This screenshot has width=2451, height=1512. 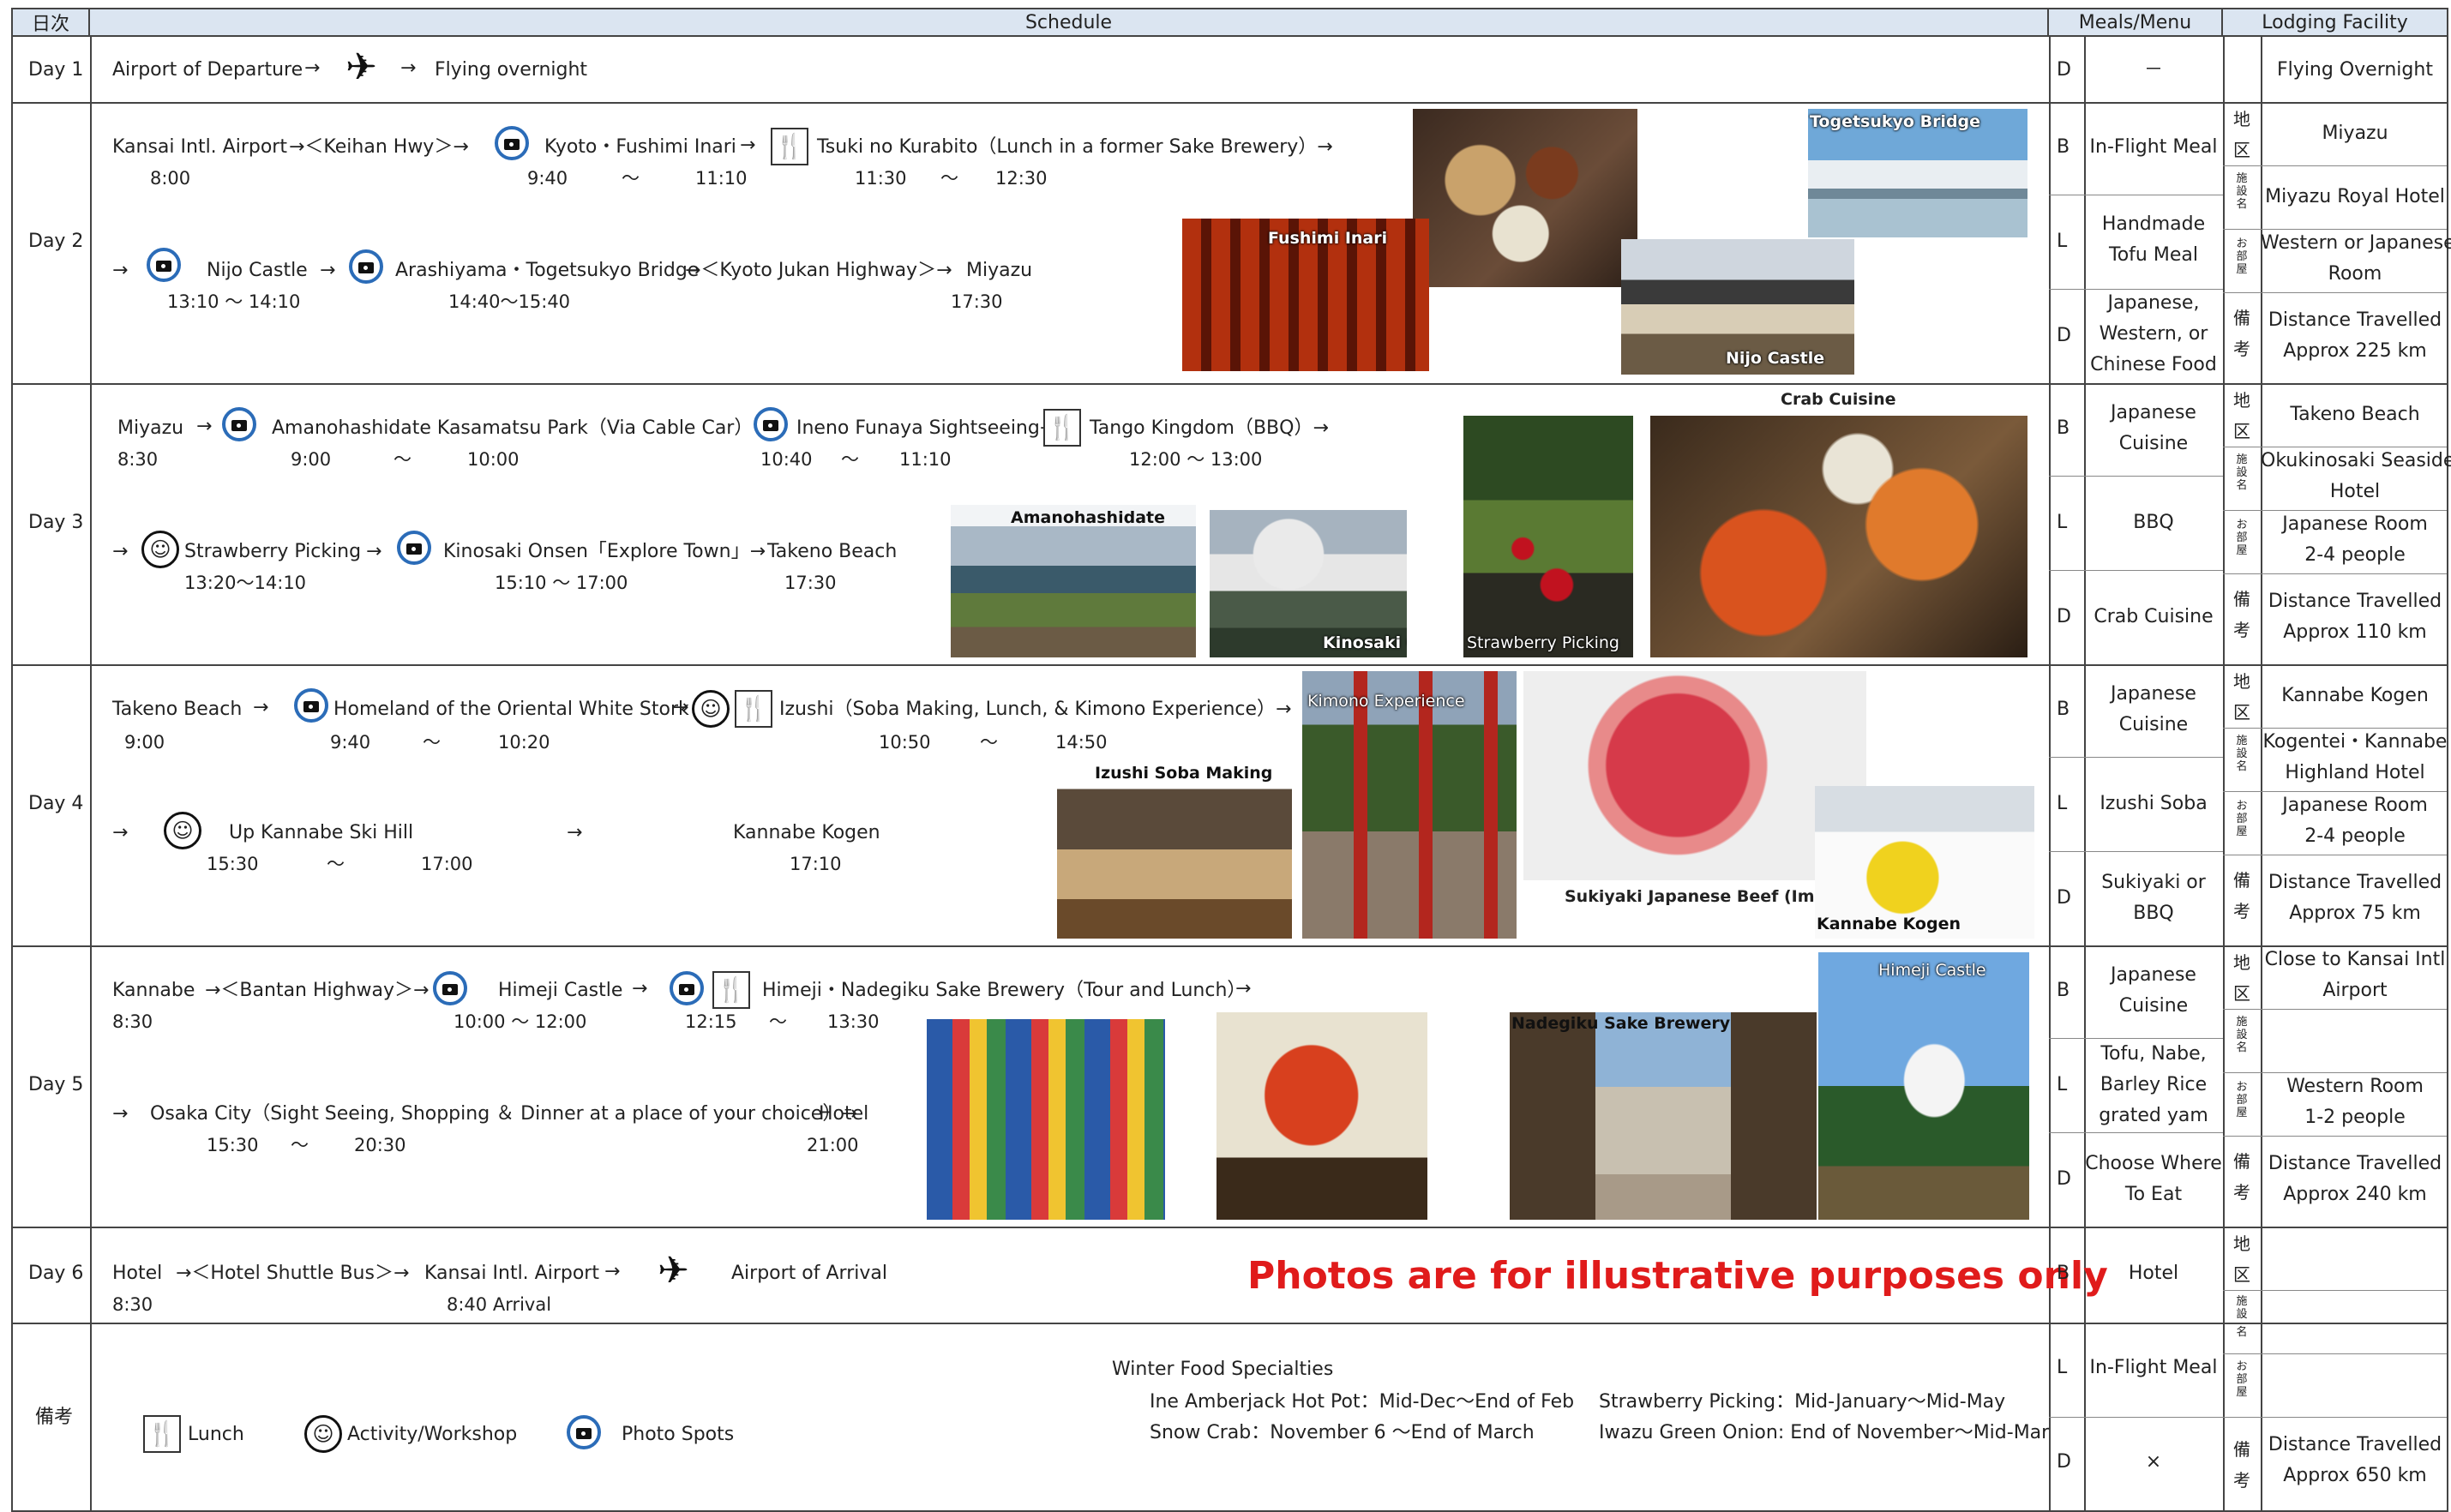 What do you see at coordinates (246, 583) in the screenshot?
I see `time: 13:20〜14:10` at bounding box center [246, 583].